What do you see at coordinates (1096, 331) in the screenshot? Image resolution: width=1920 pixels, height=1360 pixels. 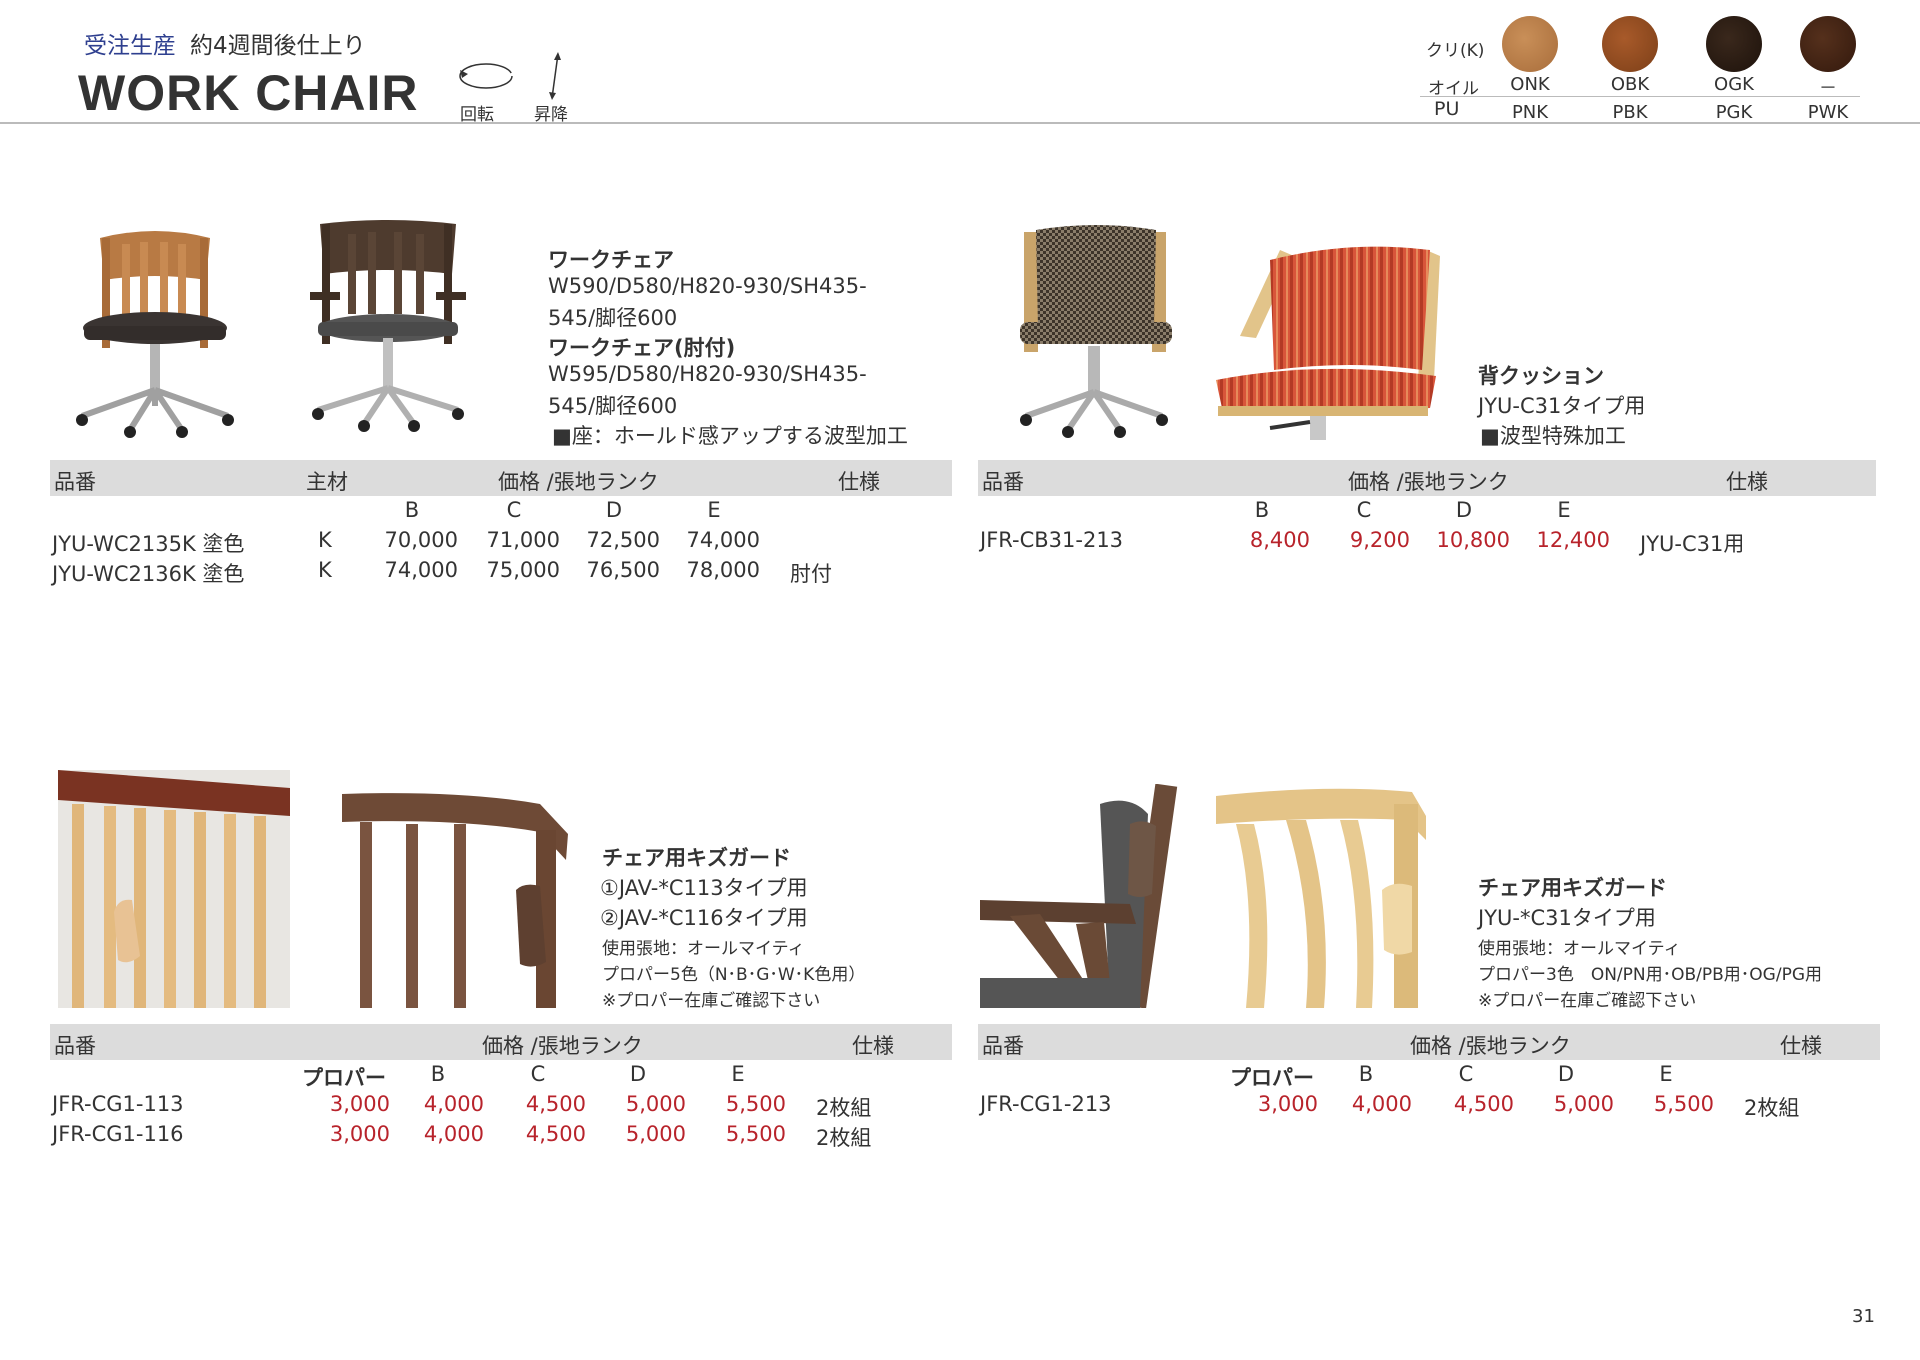 I see `back-cushion-chair-photo` at bounding box center [1096, 331].